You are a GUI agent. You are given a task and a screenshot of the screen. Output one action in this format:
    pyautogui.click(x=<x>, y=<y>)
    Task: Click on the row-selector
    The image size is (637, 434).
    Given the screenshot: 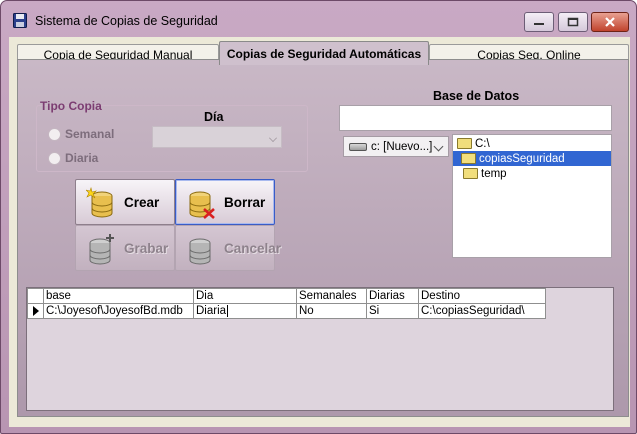 What is the action you would take?
    pyautogui.click(x=35, y=311)
    